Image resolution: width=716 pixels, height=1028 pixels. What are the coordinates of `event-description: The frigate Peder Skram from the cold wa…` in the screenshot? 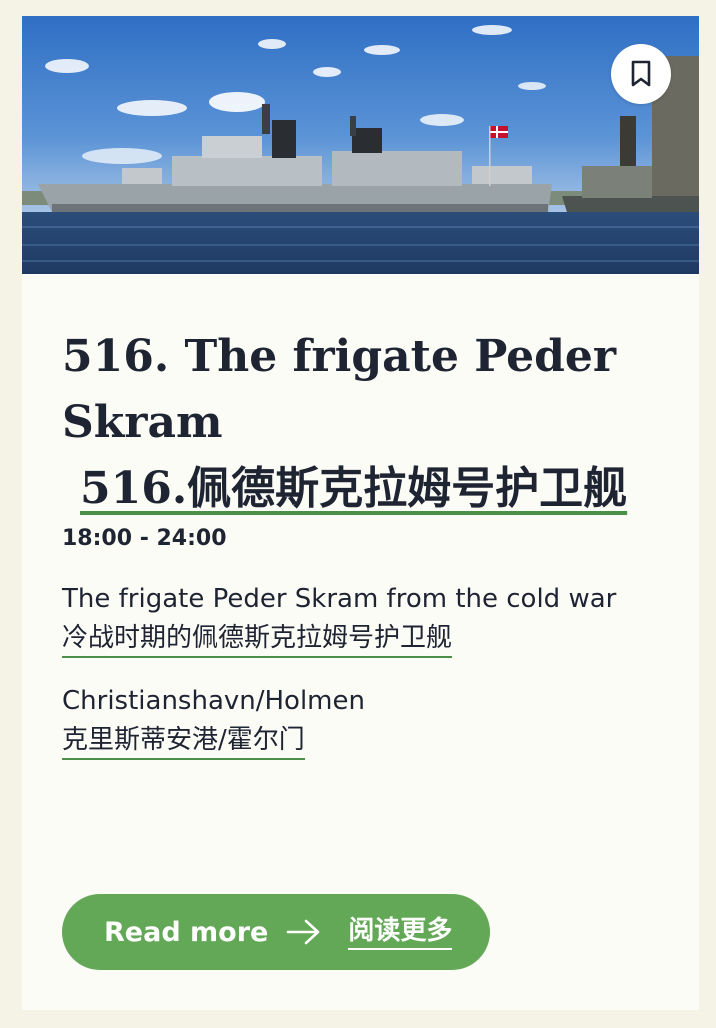 It's located at (362, 618).